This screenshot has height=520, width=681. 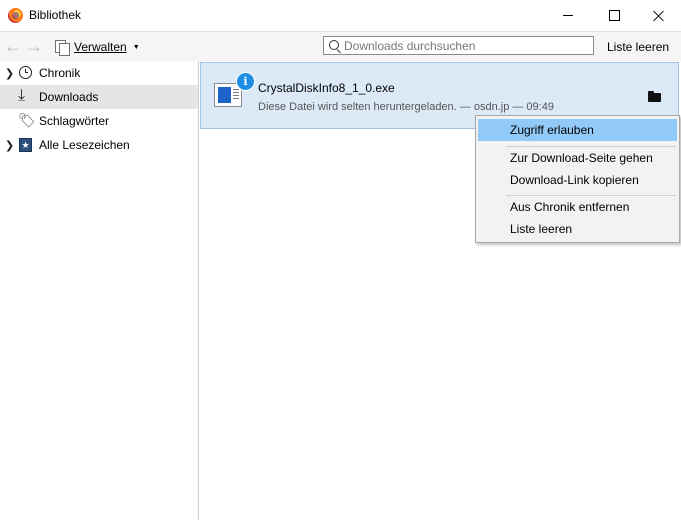 What do you see at coordinates (62, 48) in the screenshot?
I see `organize-icon` at bounding box center [62, 48].